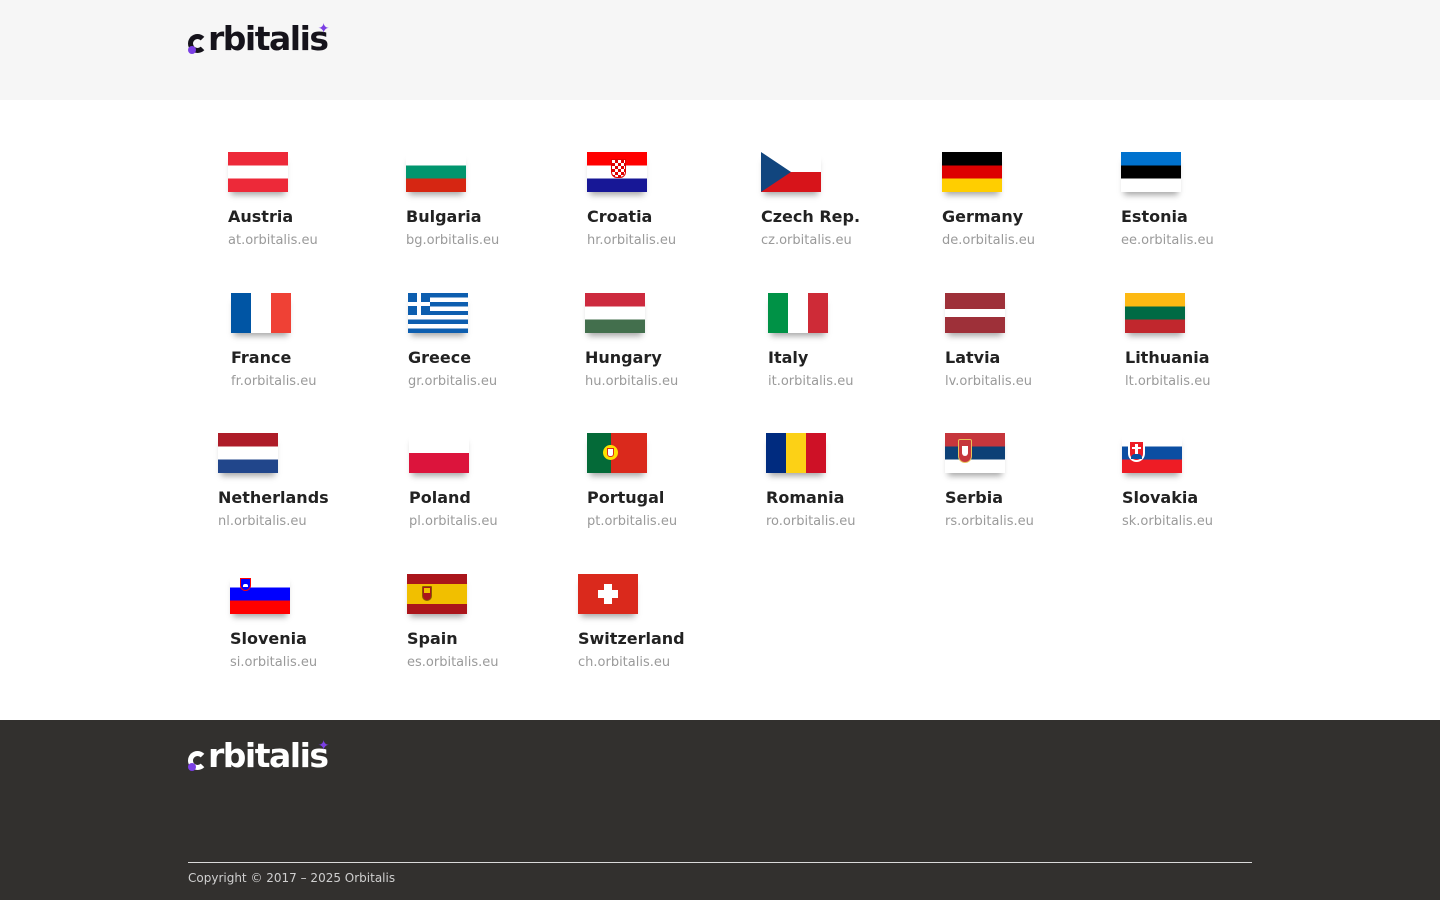 This screenshot has height=900, width=1440. Describe the element at coordinates (440, 497) in the screenshot. I see `country-name: Poland` at that location.